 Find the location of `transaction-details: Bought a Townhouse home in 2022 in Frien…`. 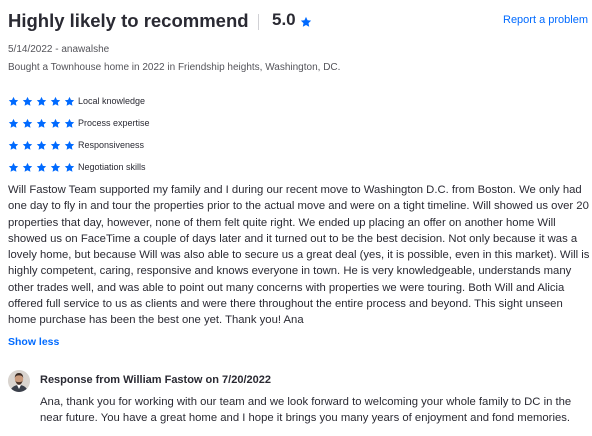

transaction-details: Bought a Townhouse home in 2022 in Frien… is located at coordinates (174, 67).